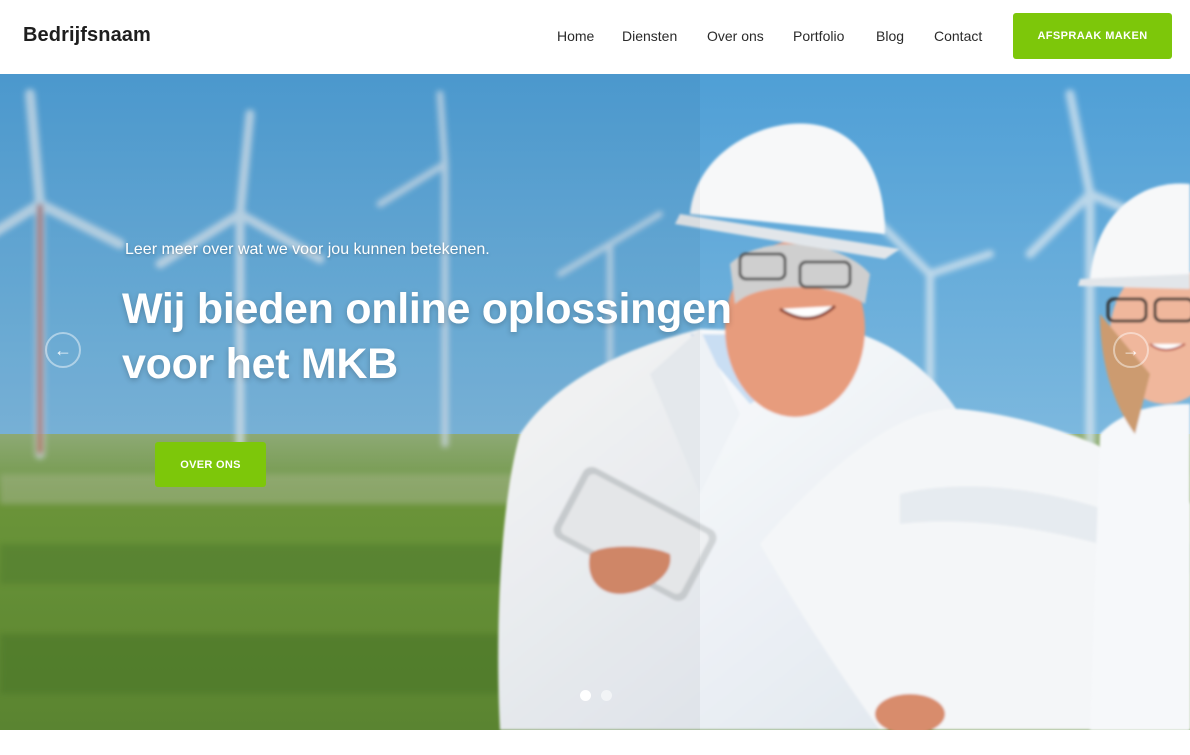 This screenshot has width=1190, height=755. I want to click on arrow-right-icon: →, so click(1131, 349).